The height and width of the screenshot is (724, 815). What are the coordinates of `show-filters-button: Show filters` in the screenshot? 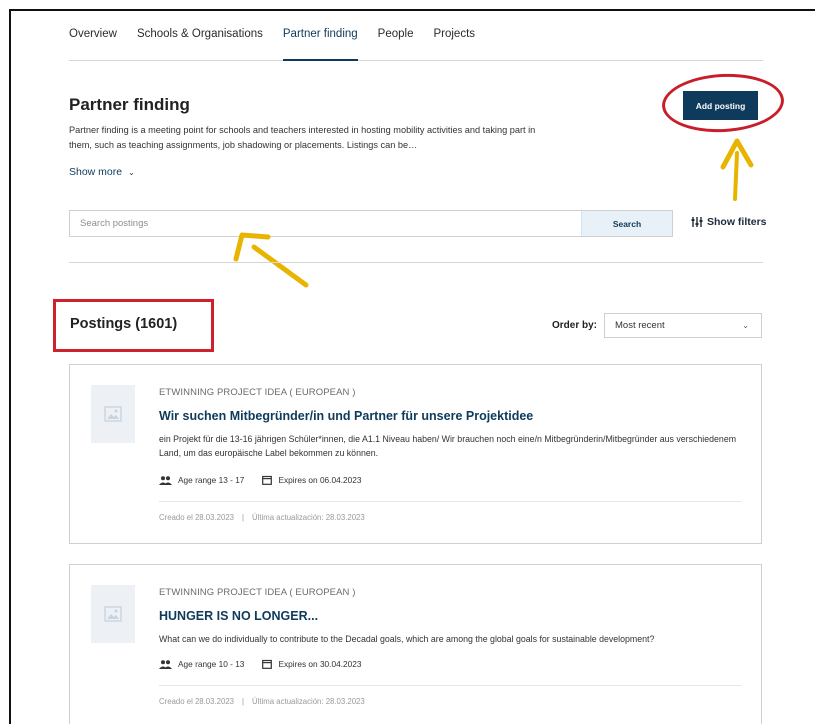 It's located at (729, 222).